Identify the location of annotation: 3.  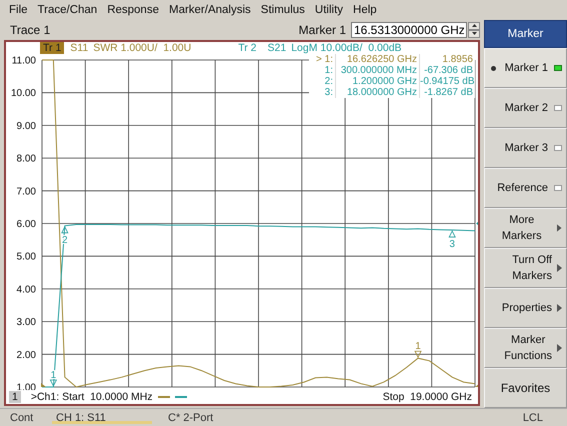
(452, 244).